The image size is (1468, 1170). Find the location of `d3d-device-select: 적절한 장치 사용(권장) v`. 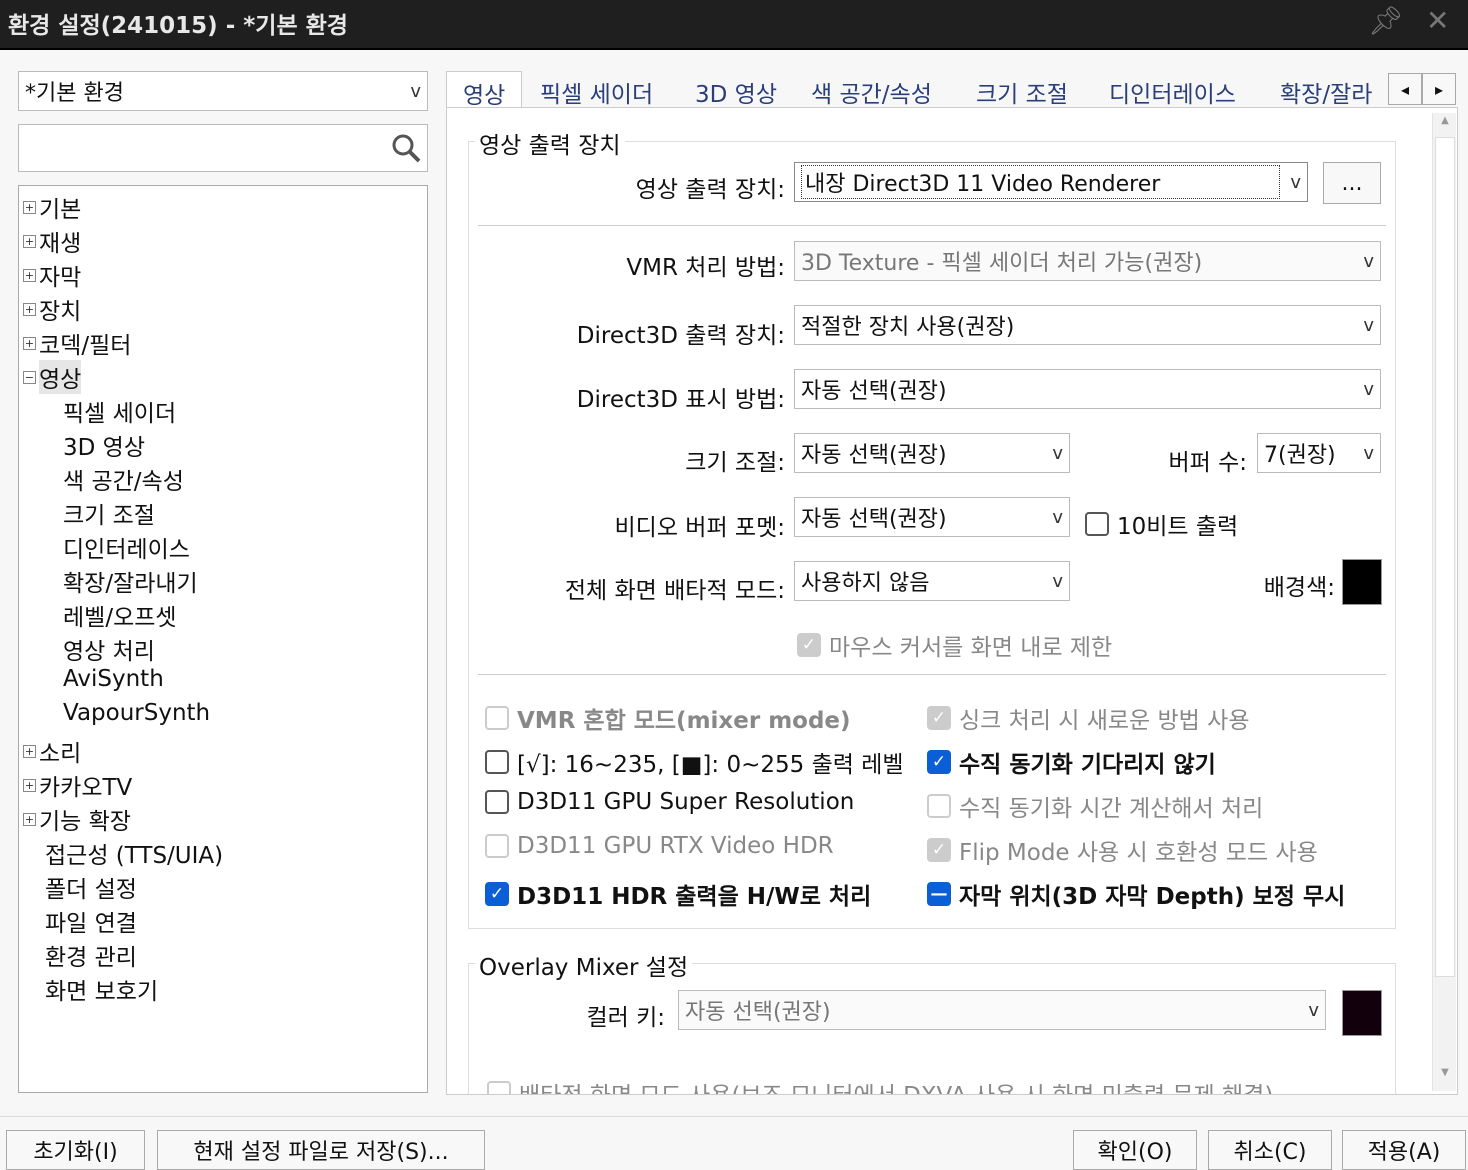

d3d-device-select: 적절한 장치 사용(권장) v is located at coordinates (1087, 325).